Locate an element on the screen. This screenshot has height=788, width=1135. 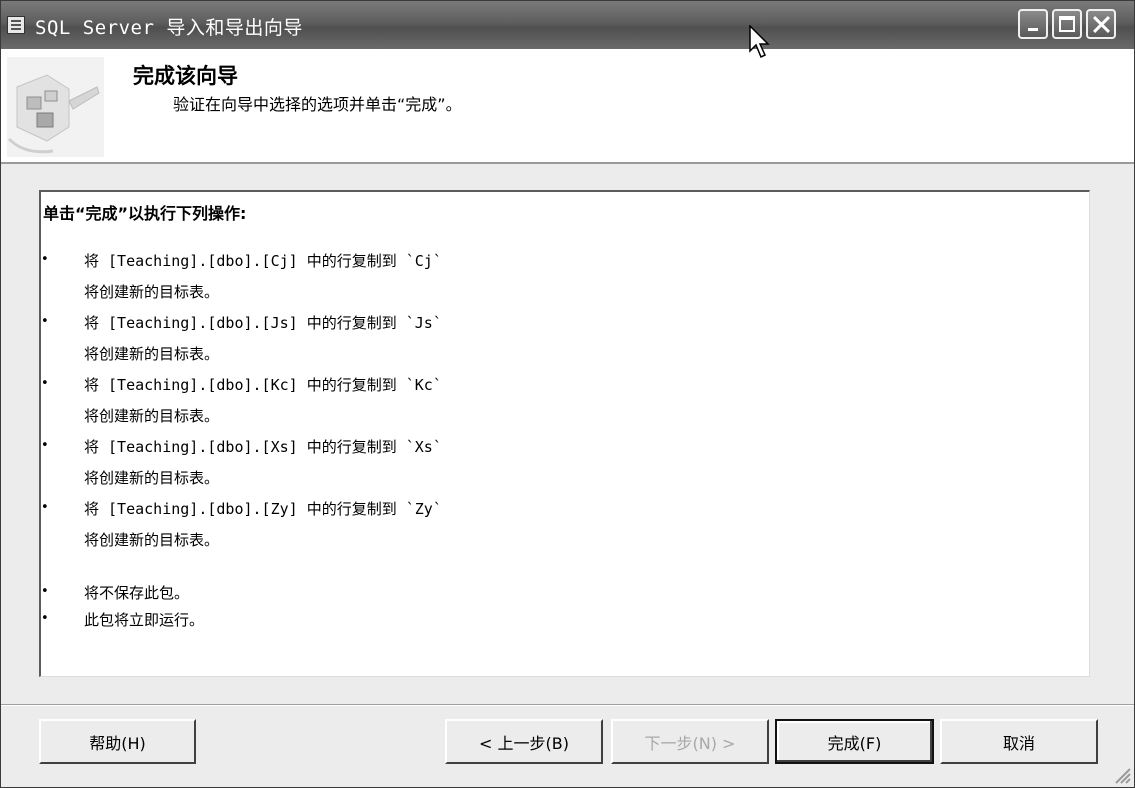
close-button is located at coordinates (1101, 24).